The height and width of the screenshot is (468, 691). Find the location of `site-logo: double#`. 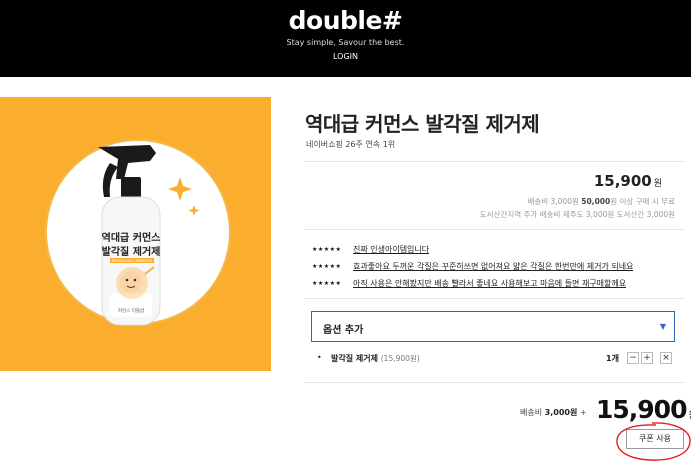

site-logo: double# is located at coordinates (345, 20).